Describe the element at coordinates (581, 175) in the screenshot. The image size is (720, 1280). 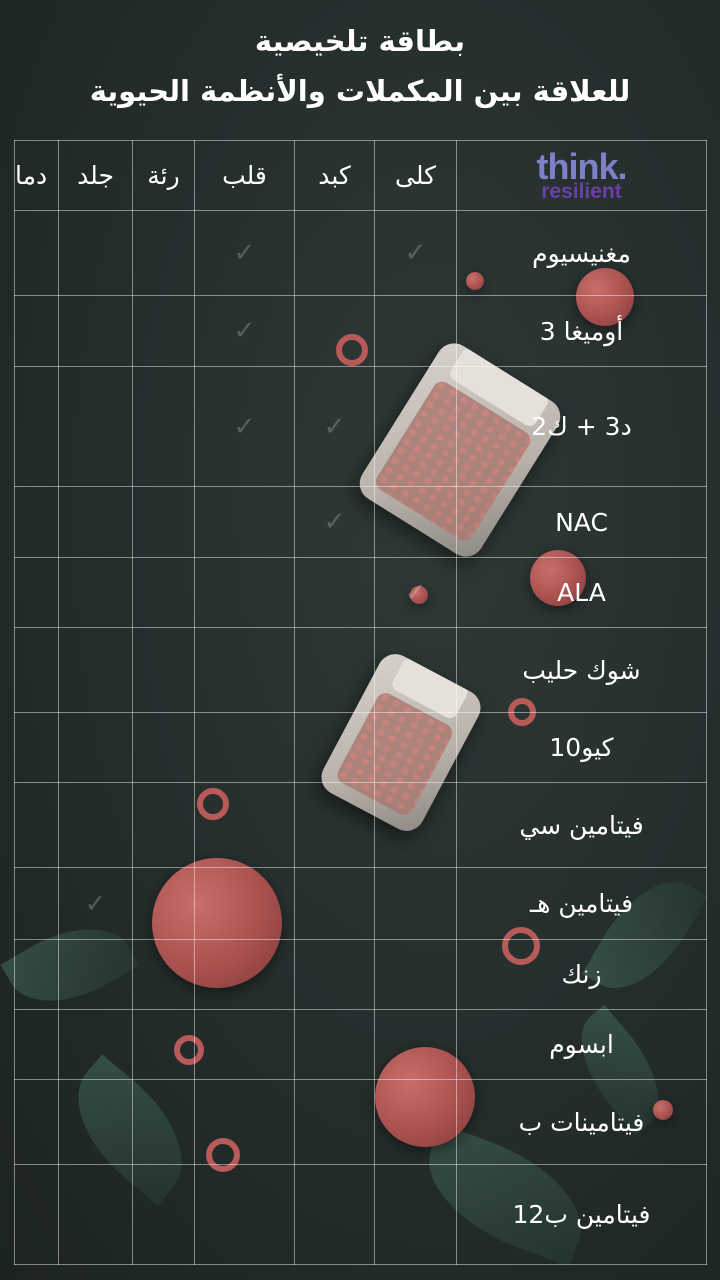
I see `logo: think. resilient` at that location.